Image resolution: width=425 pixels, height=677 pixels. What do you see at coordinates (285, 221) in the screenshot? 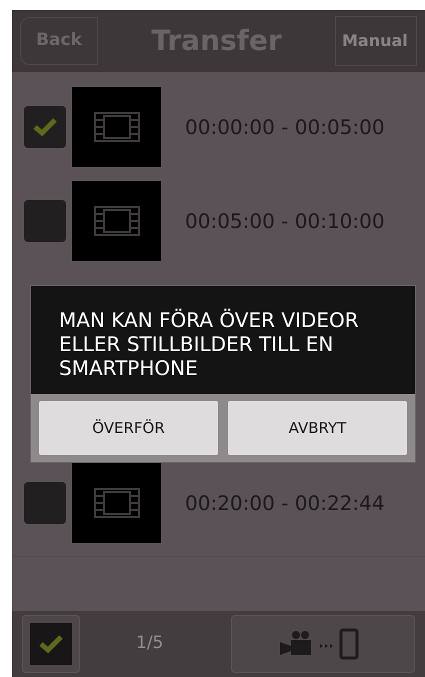
I see `time-range: 00:05:00 - 00:10:00` at bounding box center [285, 221].